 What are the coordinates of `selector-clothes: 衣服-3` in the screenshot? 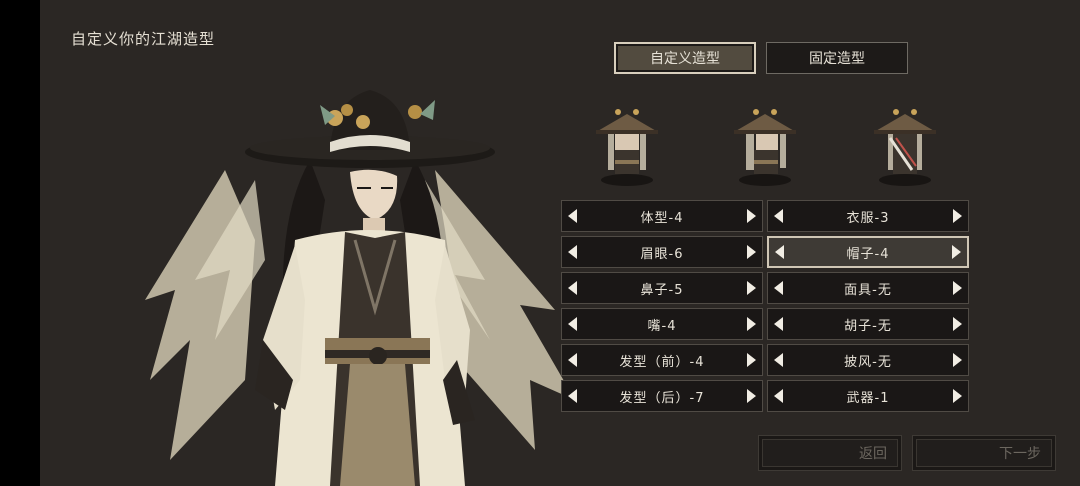 It's located at (868, 216).